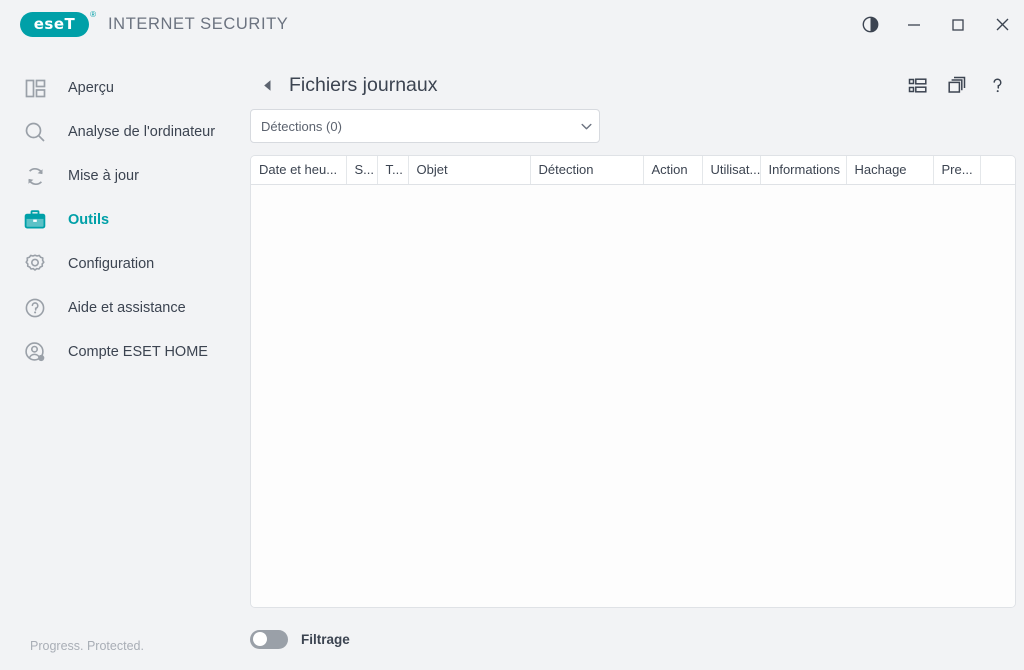 The height and width of the screenshot is (670, 1024). Describe the element at coordinates (35, 264) in the screenshot. I see `gear-icon` at that location.